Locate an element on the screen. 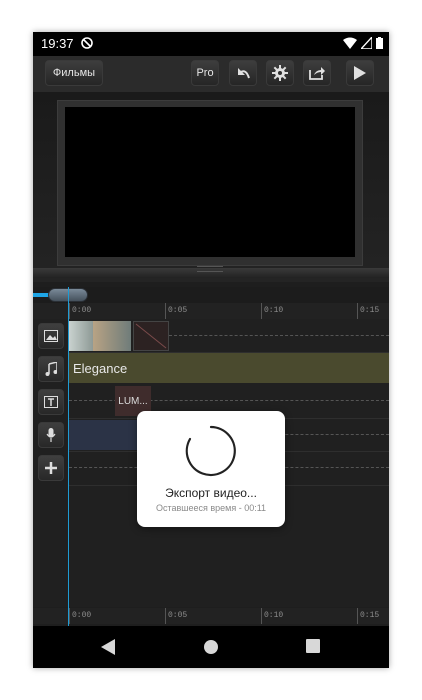 This screenshot has height=700, width=422. gear-icon is located at coordinates (280, 73).